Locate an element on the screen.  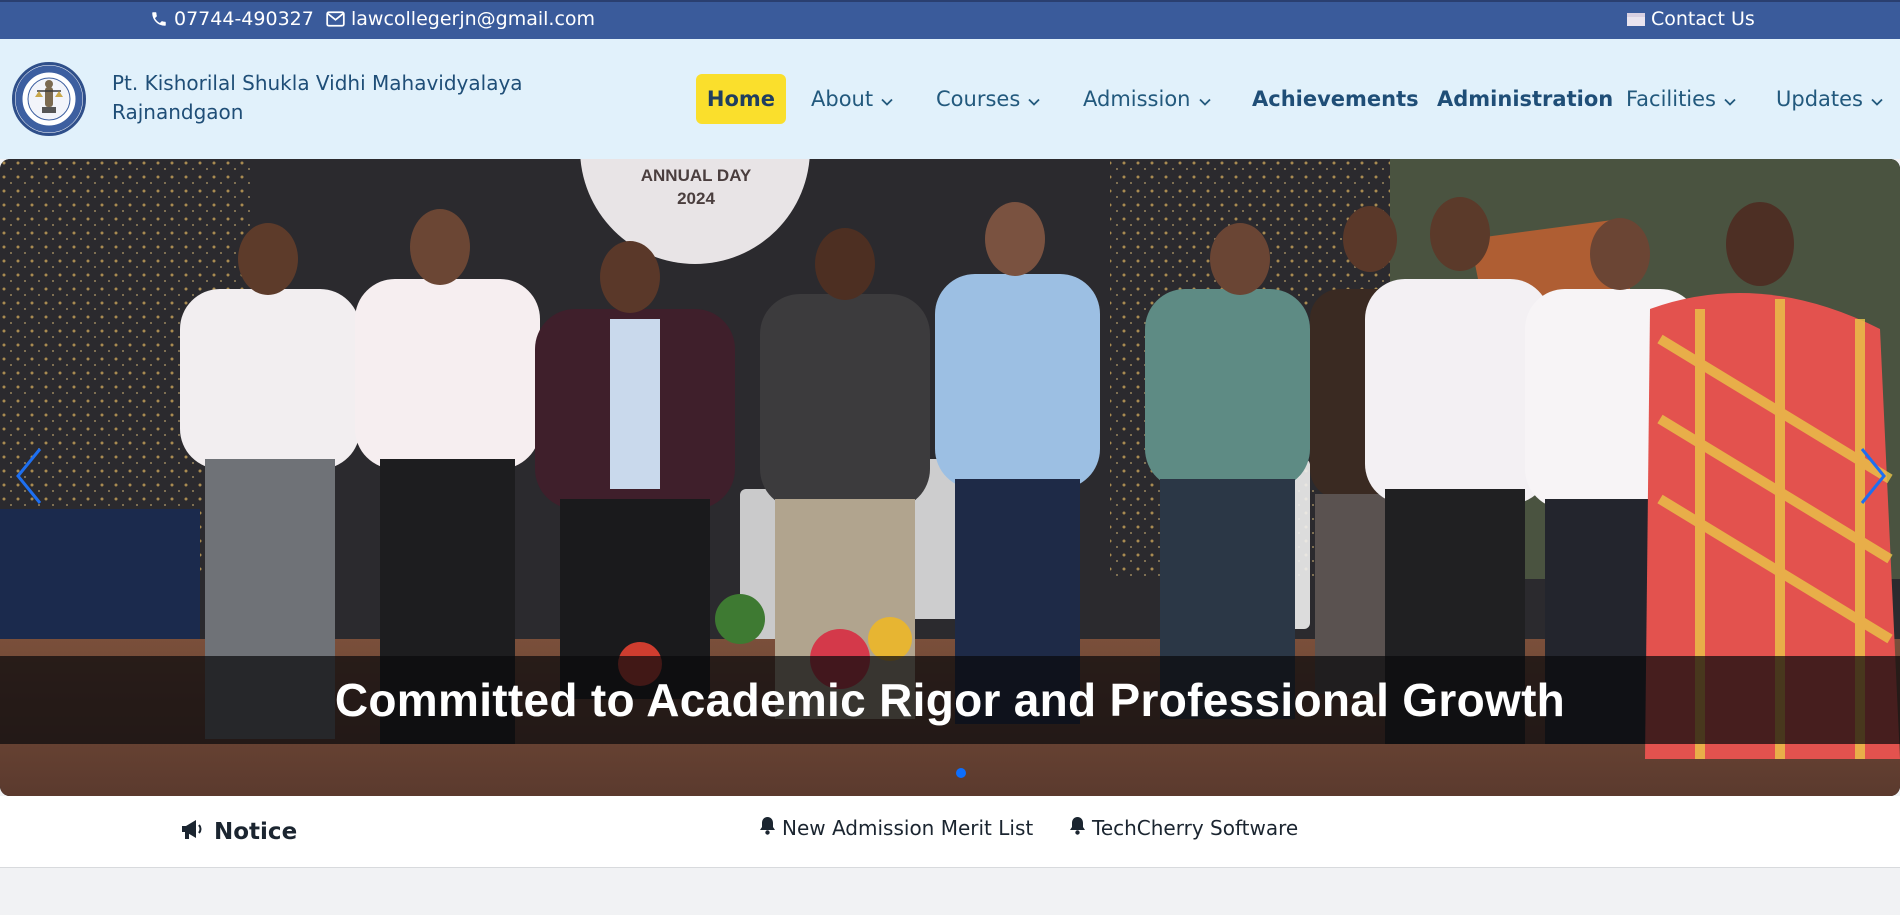
envelope-icon is located at coordinates (335, 19).